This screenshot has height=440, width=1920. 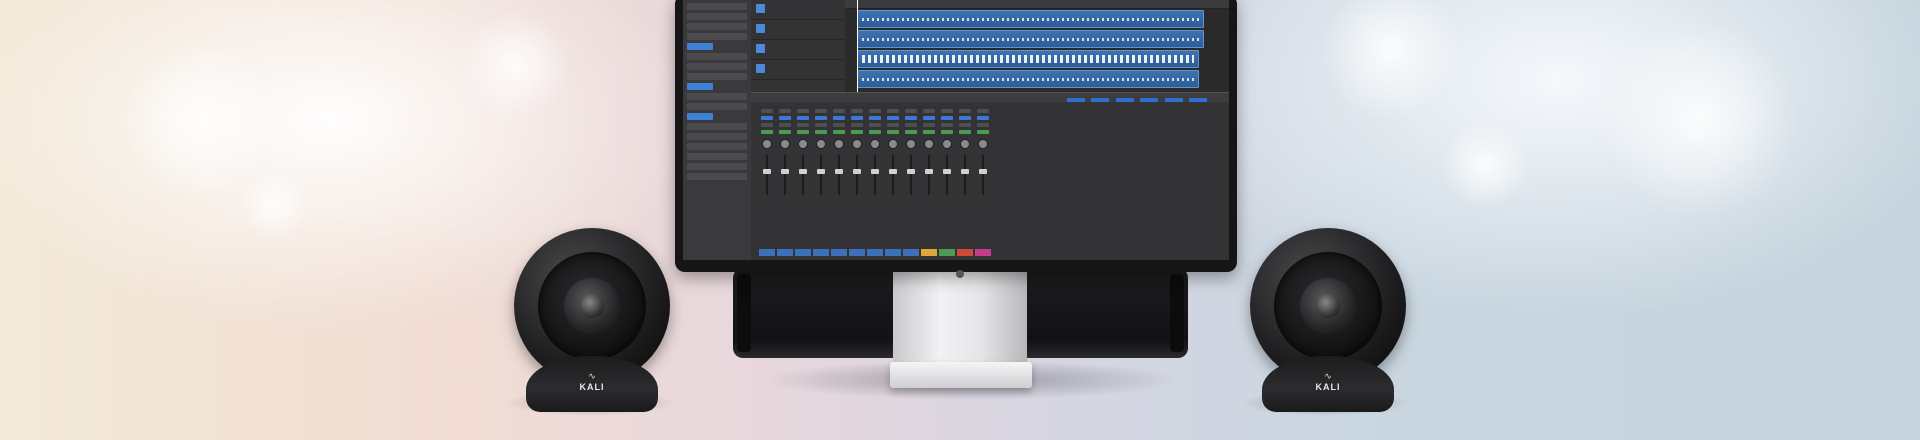 What do you see at coordinates (1328, 320) in the screenshot?
I see `right-speaker: ∿ KALI` at bounding box center [1328, 320].